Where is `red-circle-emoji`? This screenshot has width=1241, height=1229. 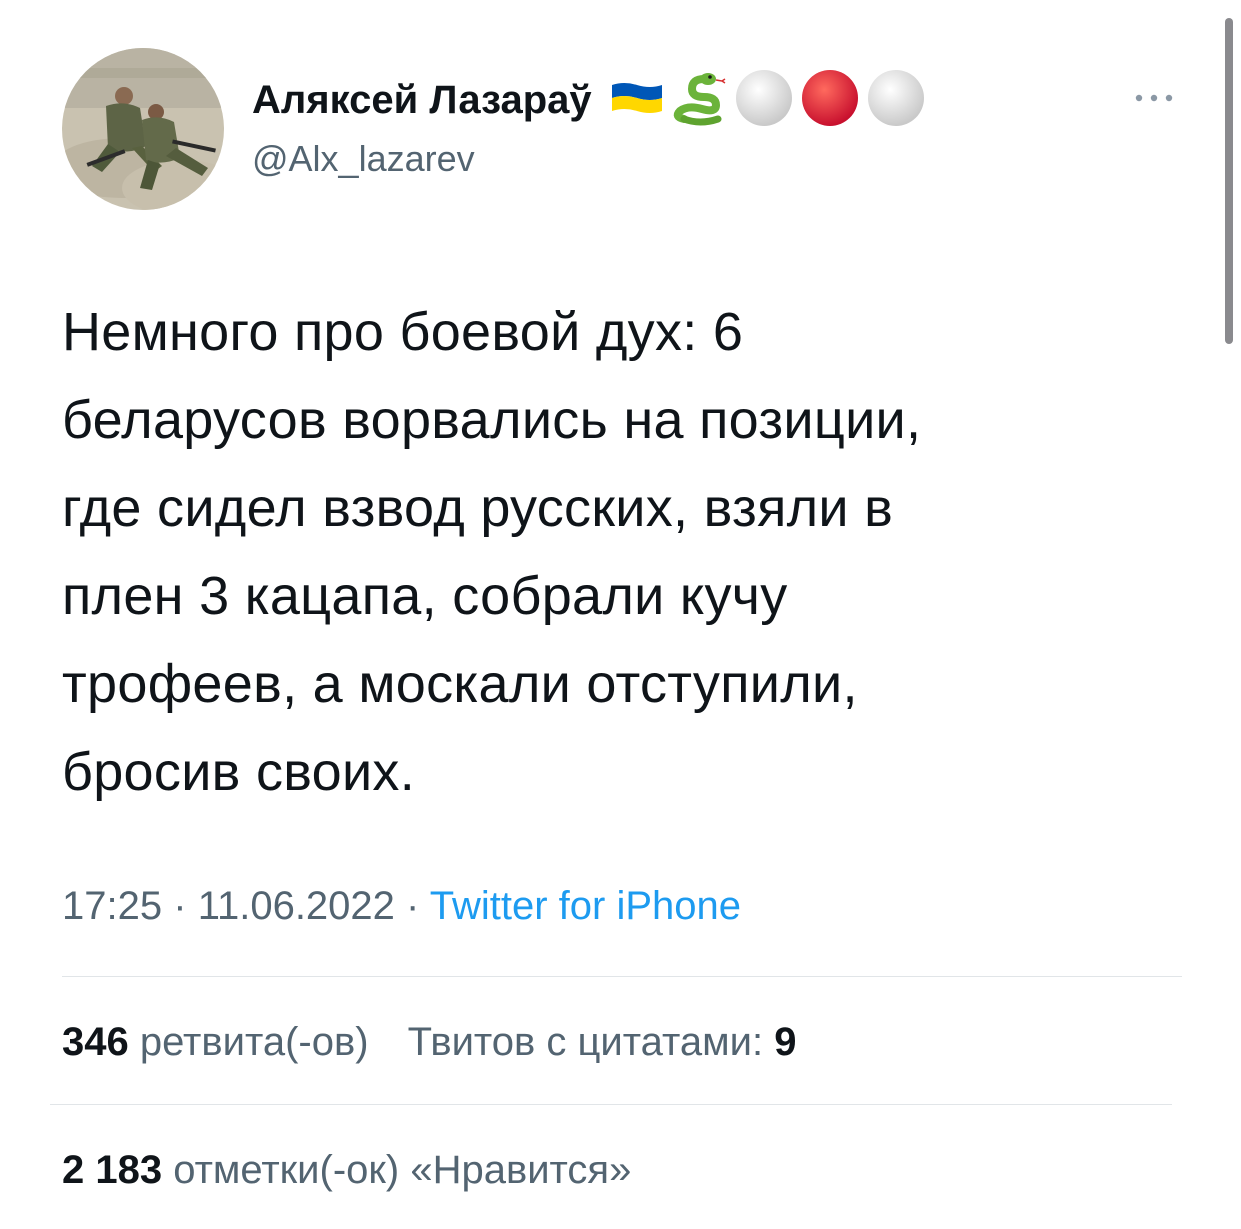
red-circle-emoji is located at coordinates (830, 100).